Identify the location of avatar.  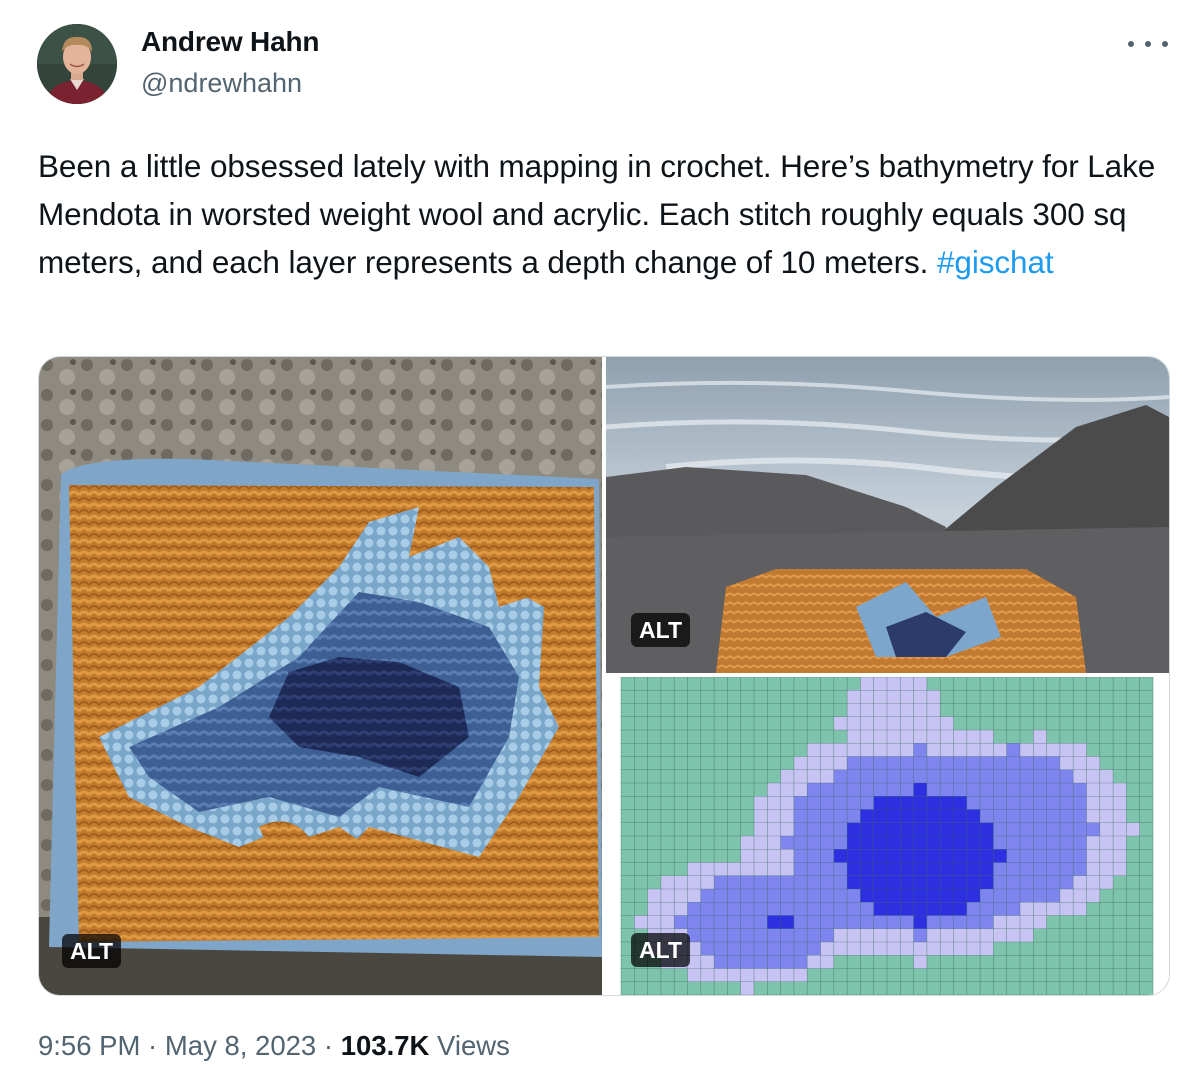
(77, 64).